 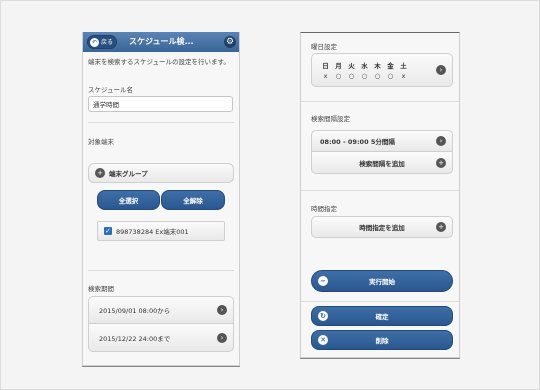 What do you see at coordinates (330, 119) in the screenshot?
I see `interval-label: 検索間隔設定` at bounding box center [330, 119].